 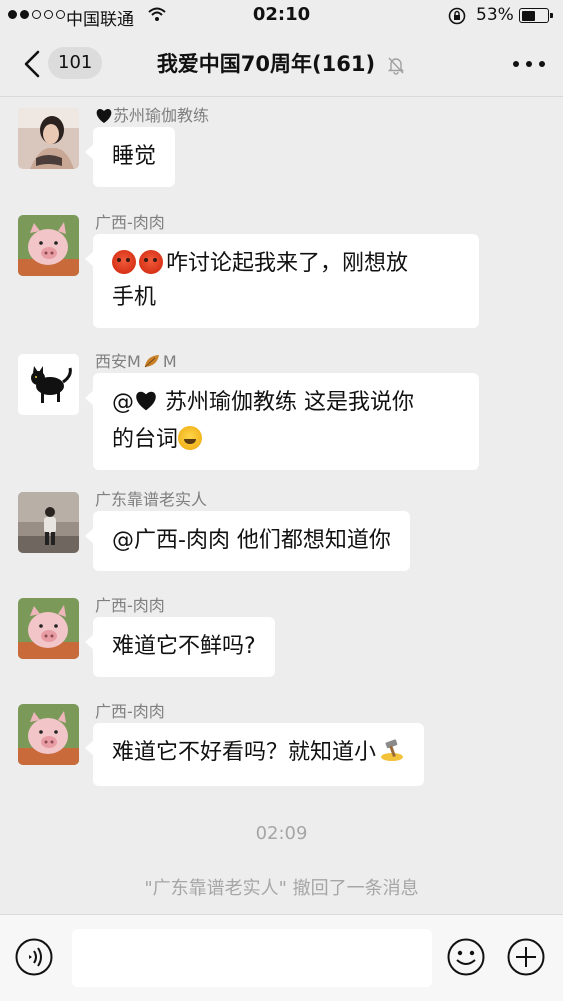 What do you see at coordinates (48, 138) in the screenshot?
I see `avatar-woman-photo` at bounding box center [48, 138].